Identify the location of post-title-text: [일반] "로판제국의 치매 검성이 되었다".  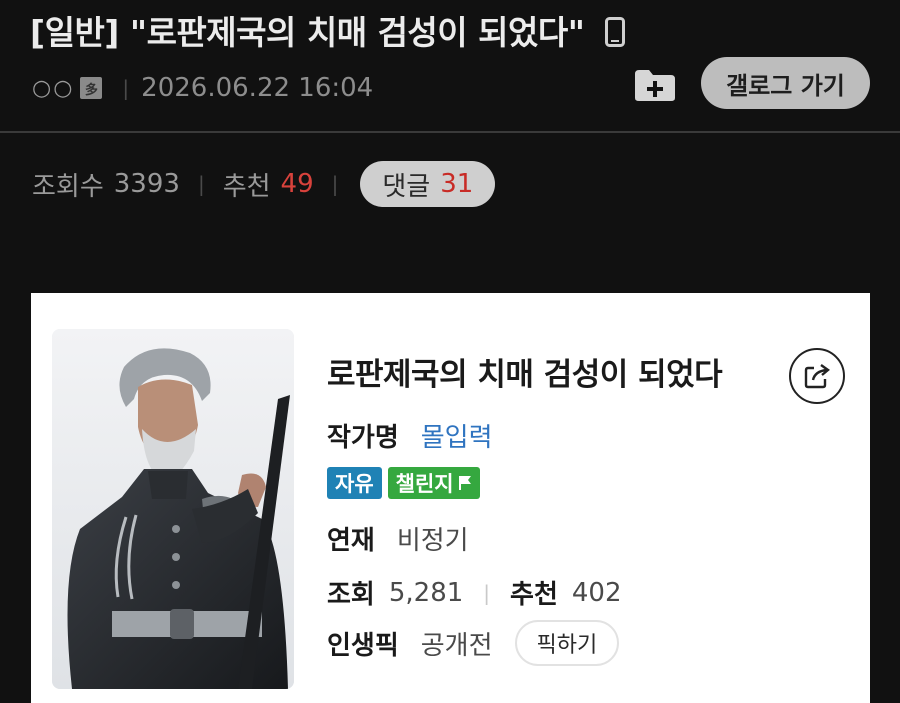
(307, 32).